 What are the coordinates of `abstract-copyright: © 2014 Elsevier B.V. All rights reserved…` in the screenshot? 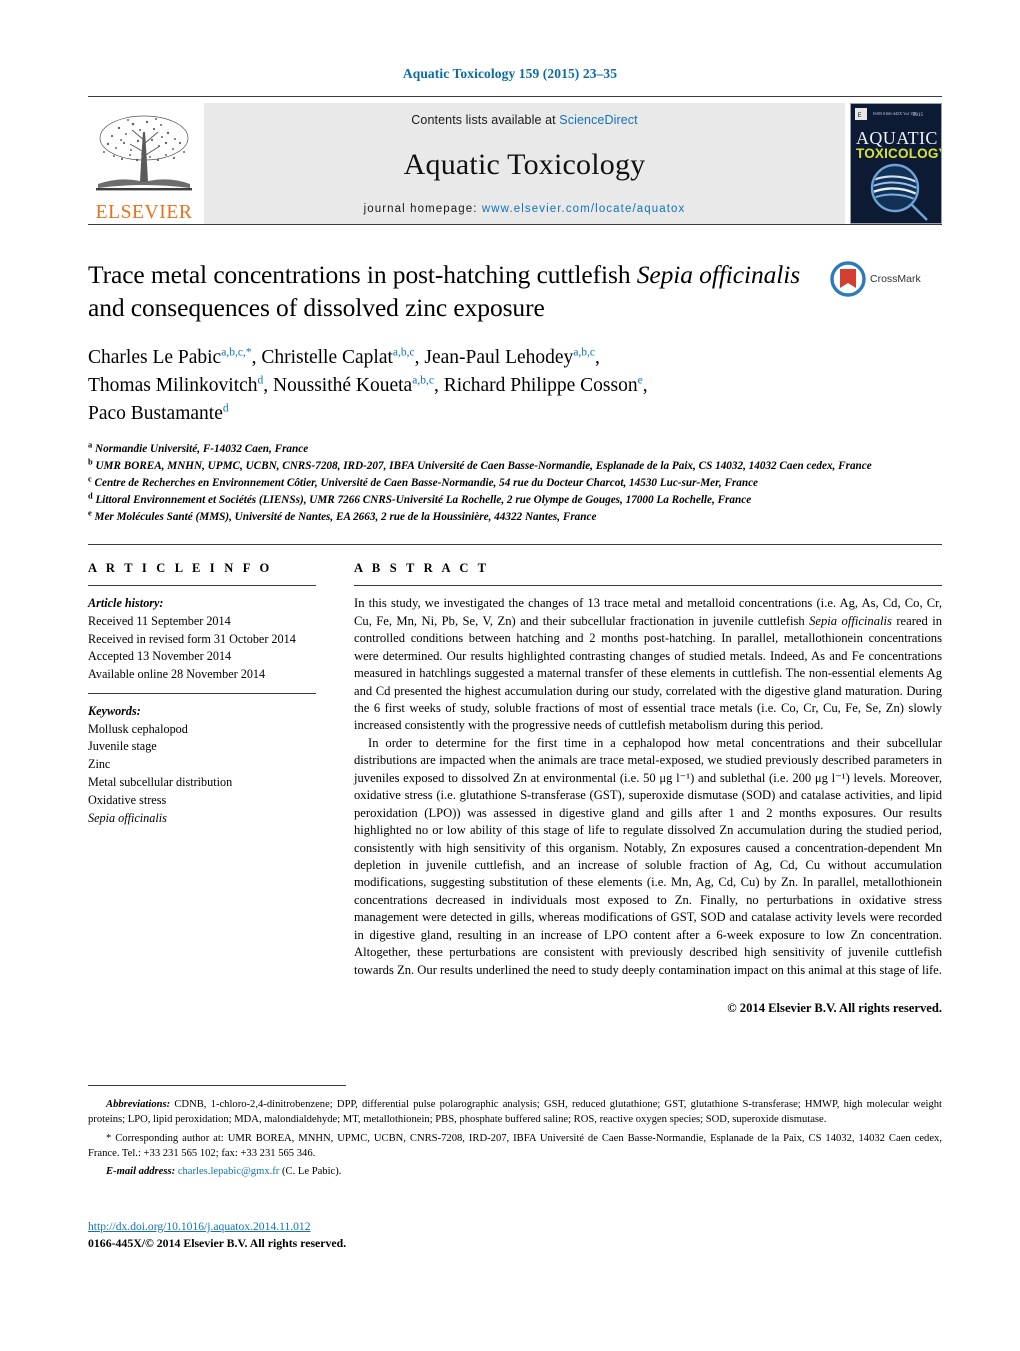 It's located at (834, 1008).